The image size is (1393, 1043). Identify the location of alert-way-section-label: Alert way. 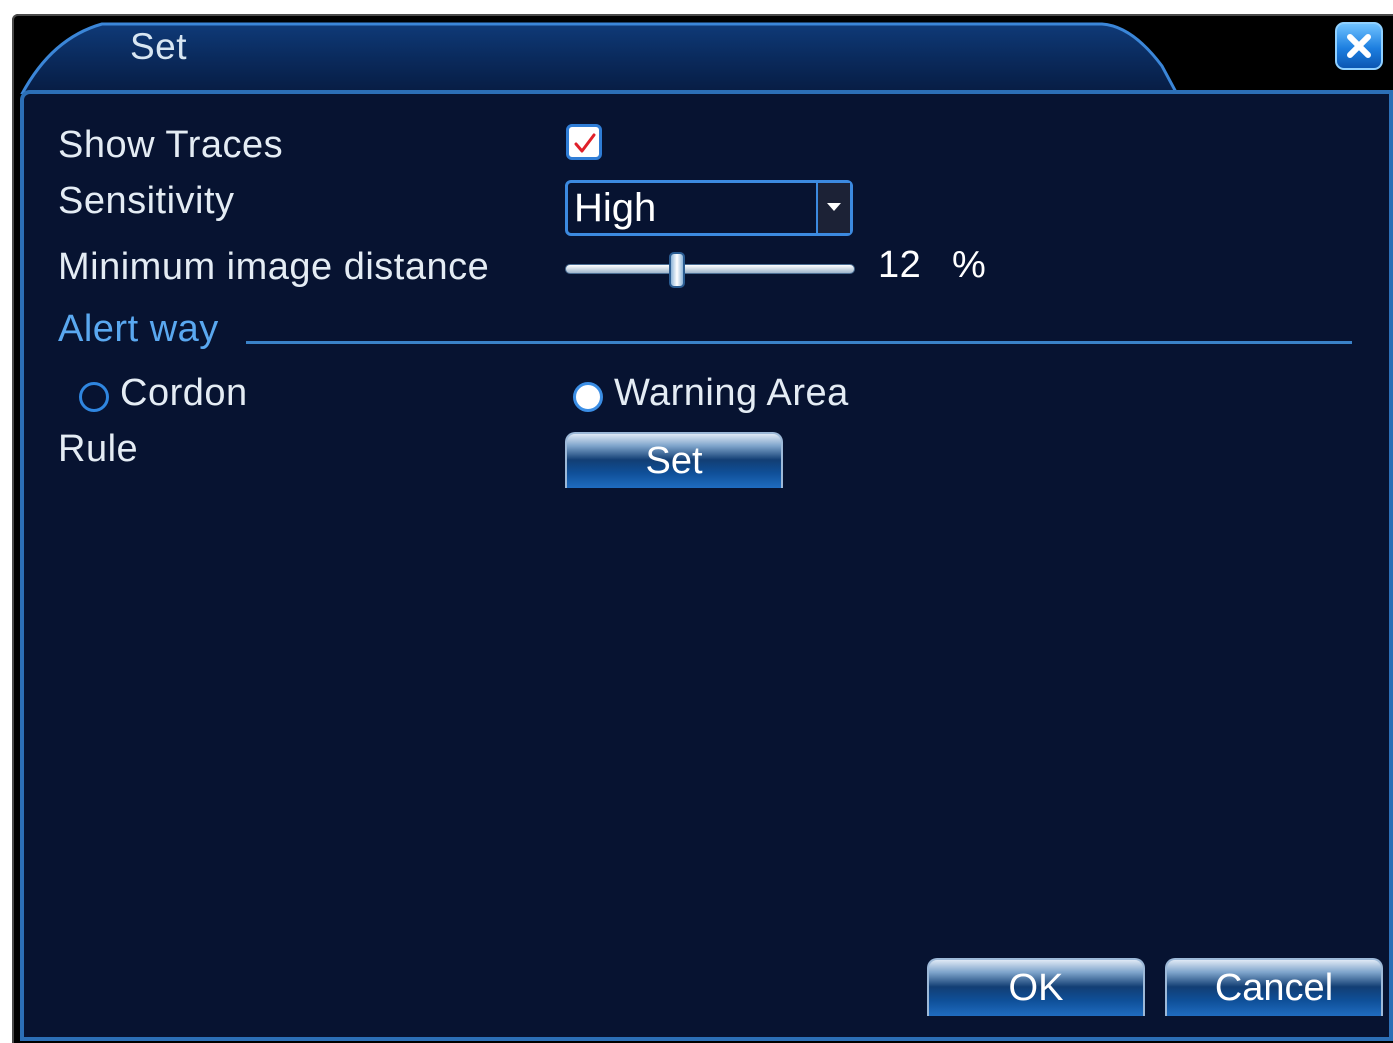
(138, 329).